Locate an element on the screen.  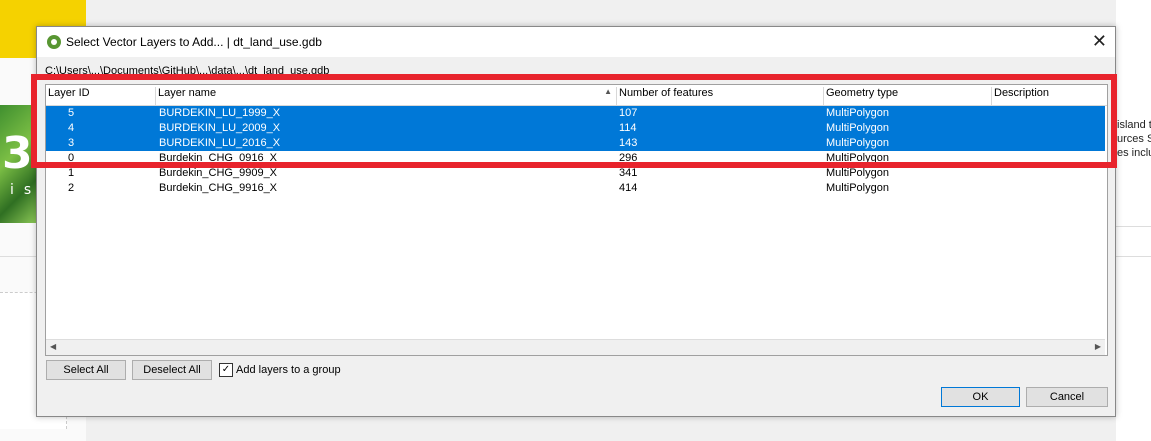
ok-button: OK is located at coordinates (980, 397).